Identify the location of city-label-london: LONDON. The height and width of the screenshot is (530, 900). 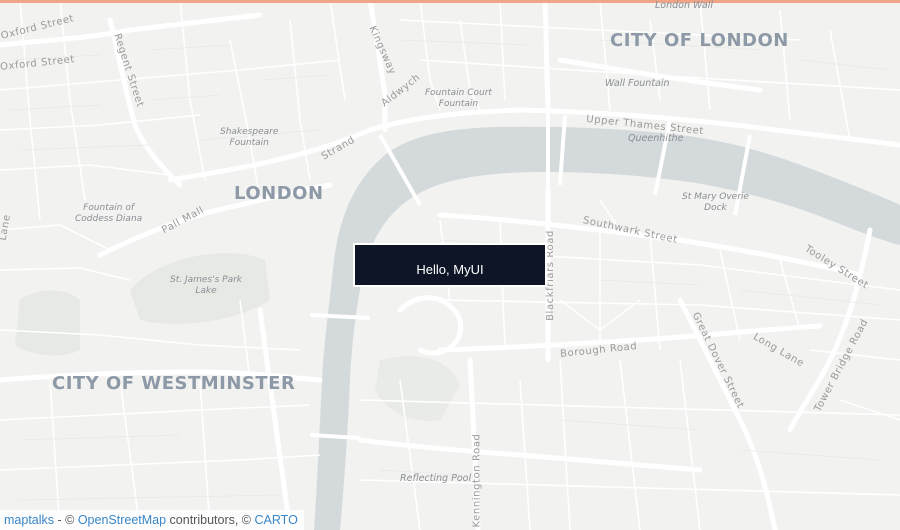
(279, 193).